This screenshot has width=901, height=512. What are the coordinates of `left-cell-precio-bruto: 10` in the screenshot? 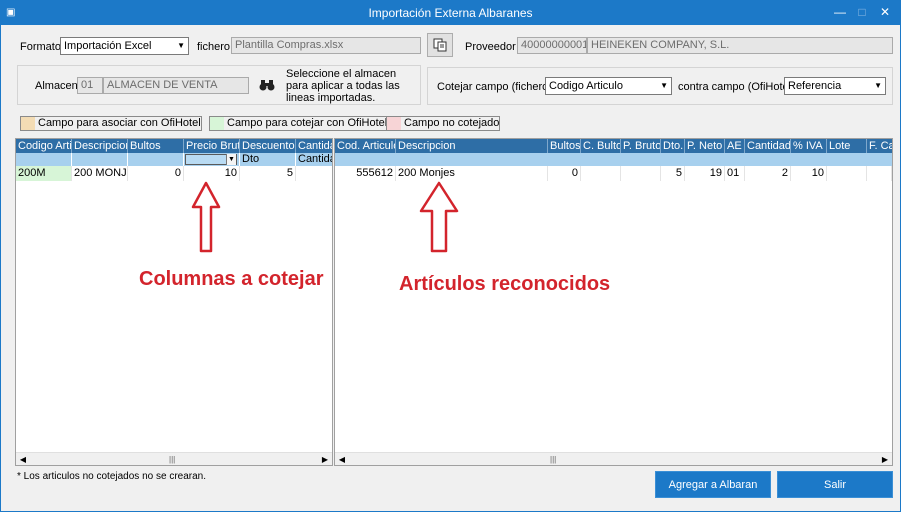 It's located at (212, 173).